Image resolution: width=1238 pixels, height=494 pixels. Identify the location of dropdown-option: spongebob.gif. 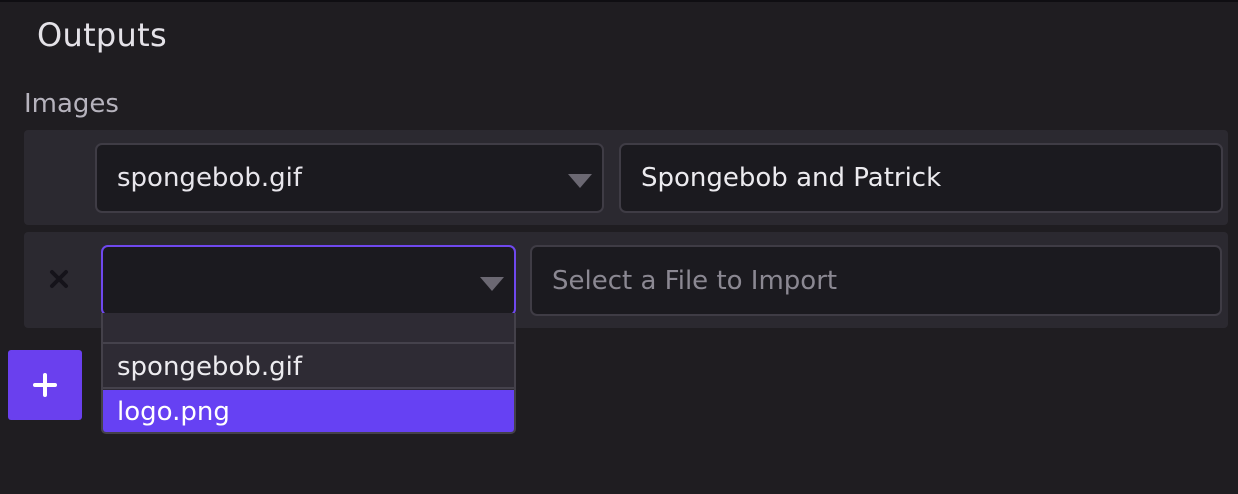
(308, 367).